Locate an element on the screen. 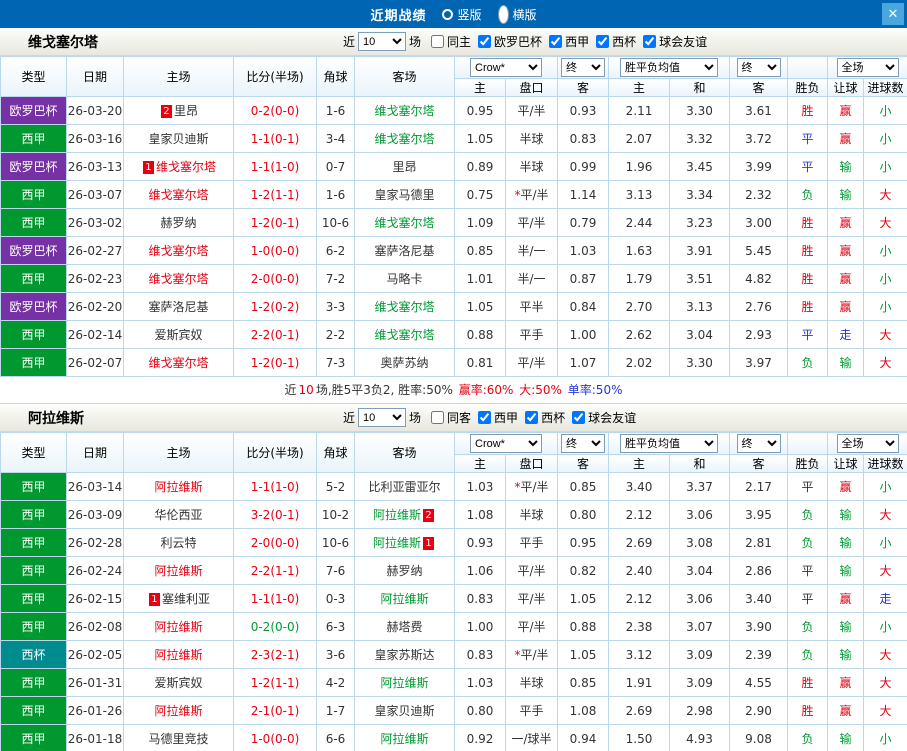 Image resolution: width=907 pixels, height=751 pixels. away-team-cell: 阿拉维斯 1 is located at coordinates (404, 542).